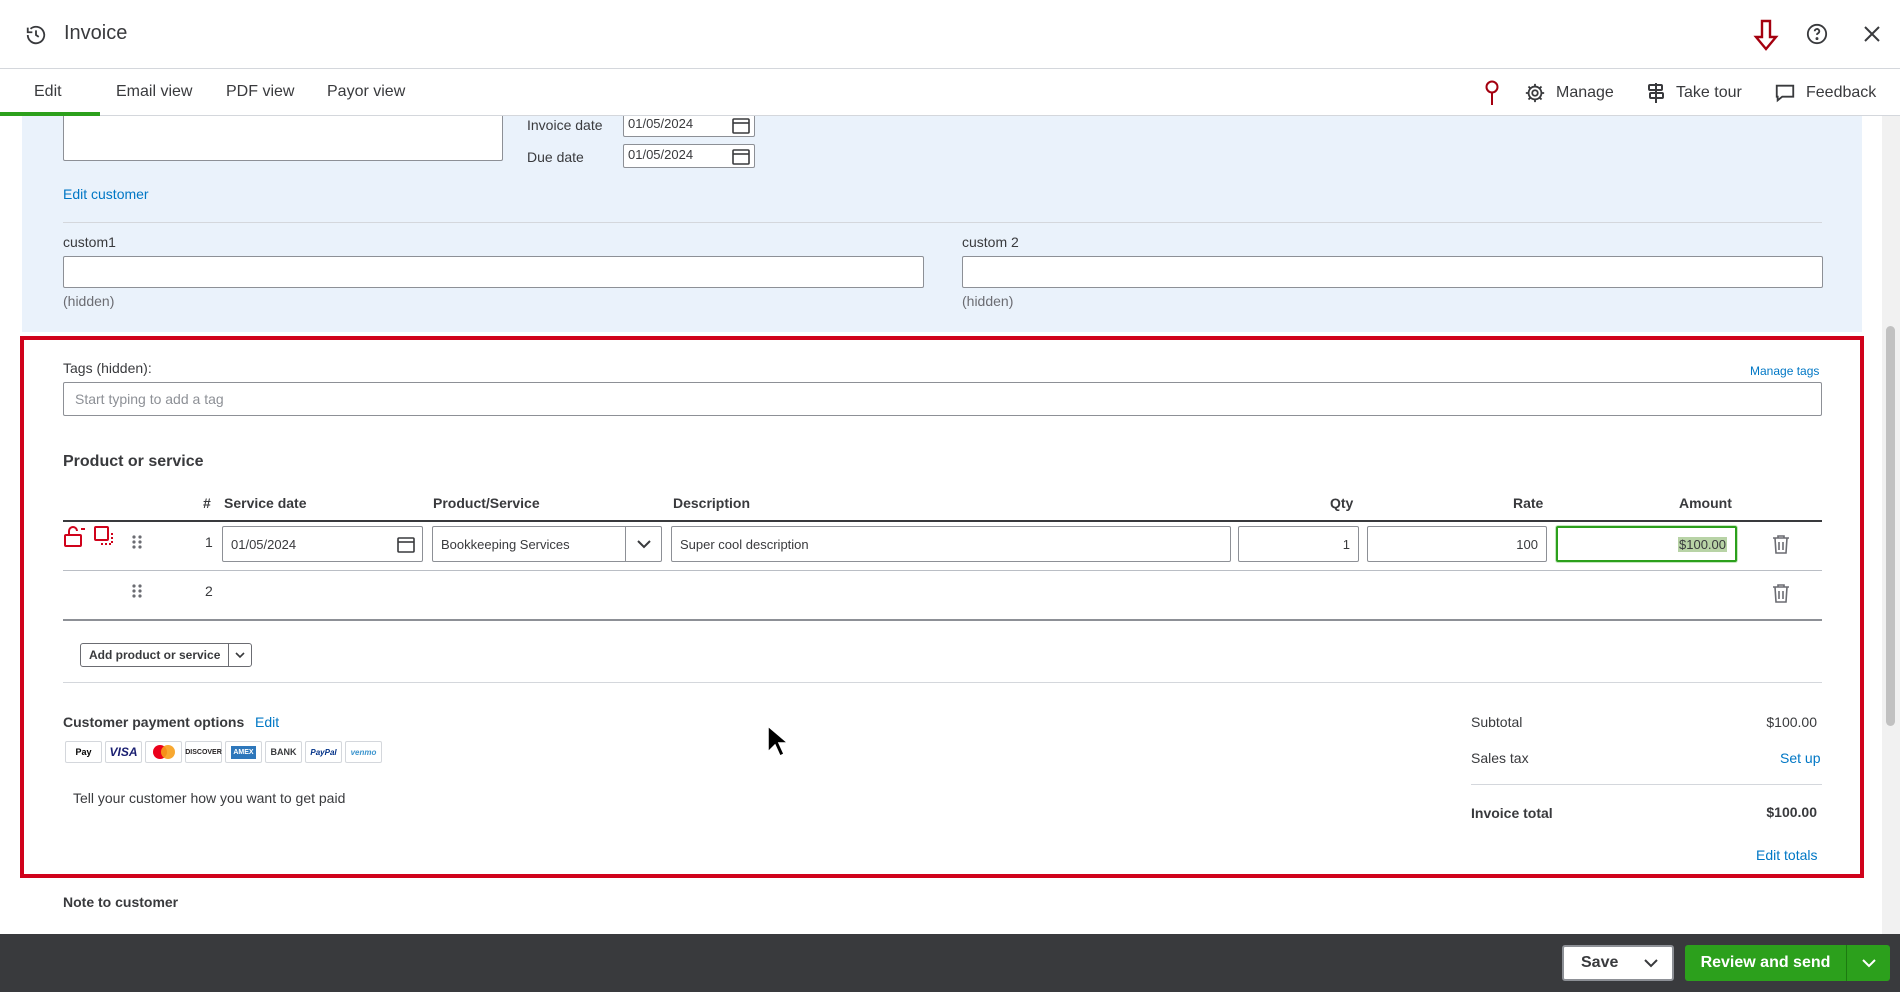  What do you see at coordinates (1492, 93) in the screenshot?
I see `pin-icon` at bounding box center [1492, 93].